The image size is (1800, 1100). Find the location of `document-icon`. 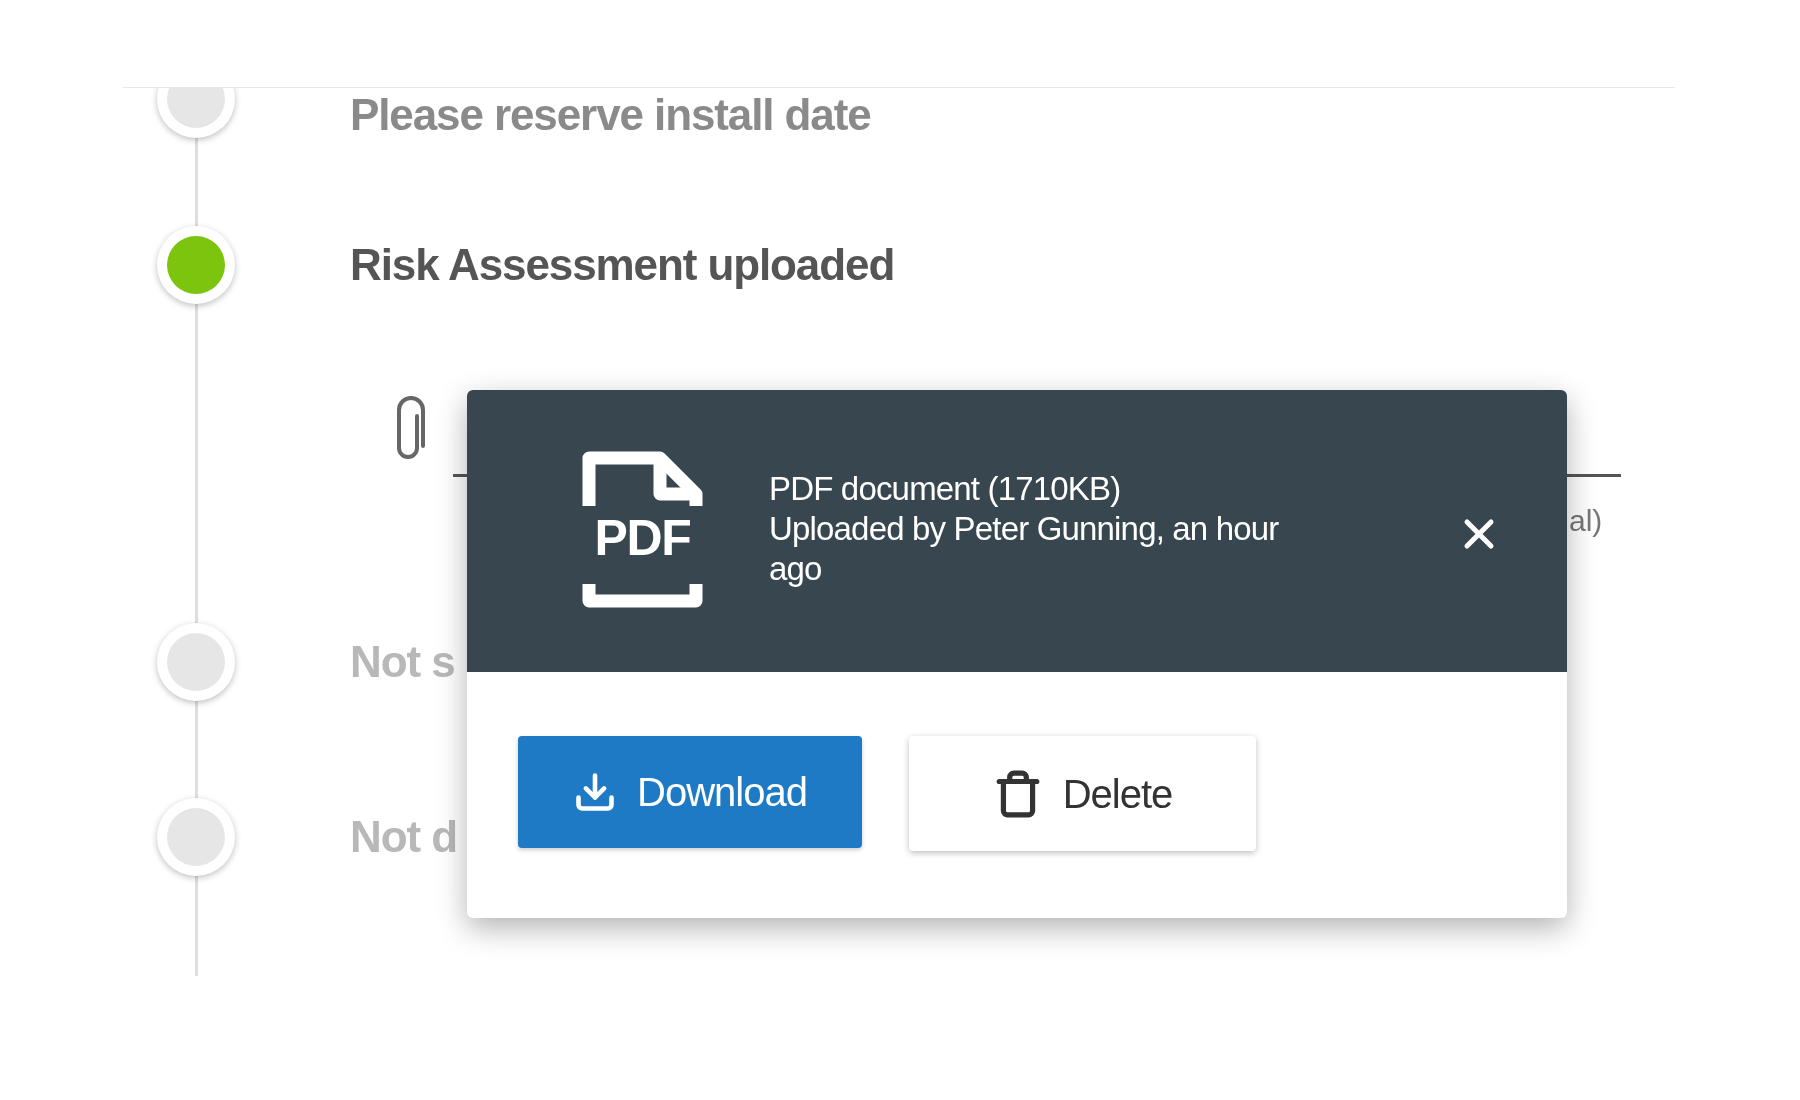

document-icon is located at coordinates (642, 529).